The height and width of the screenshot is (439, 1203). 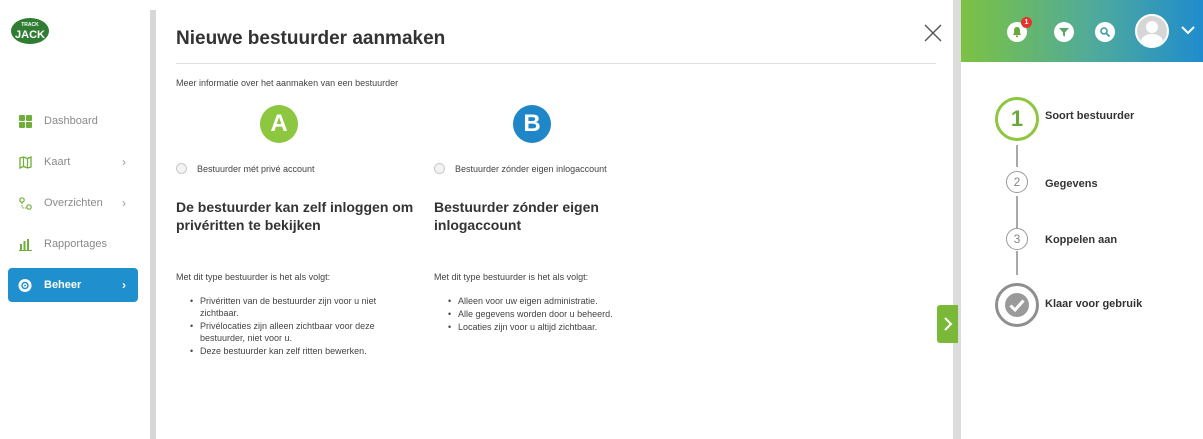 What do you see at coordinates (1017, 182) in the screenshot?
I see `step-2-number: 2` at bounding box center [1017, 182].